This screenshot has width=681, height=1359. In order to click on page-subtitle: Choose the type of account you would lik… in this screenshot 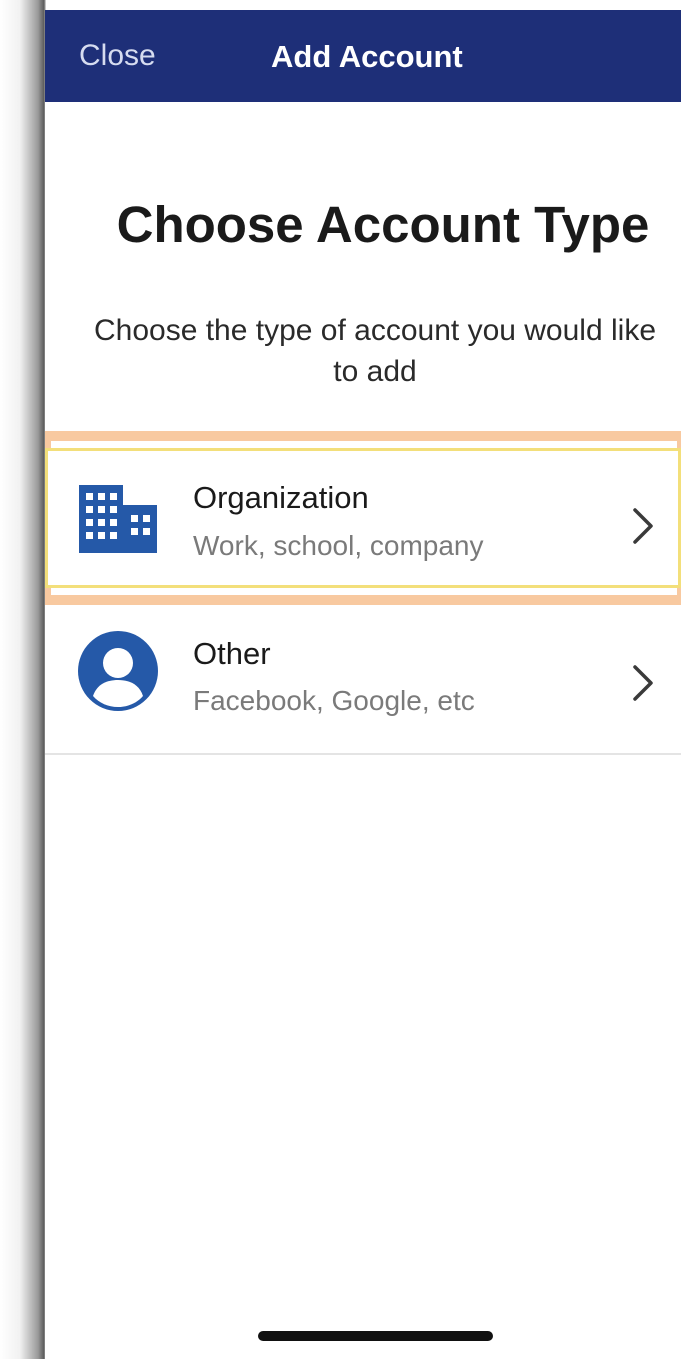, I will do `click(375, 351)`.